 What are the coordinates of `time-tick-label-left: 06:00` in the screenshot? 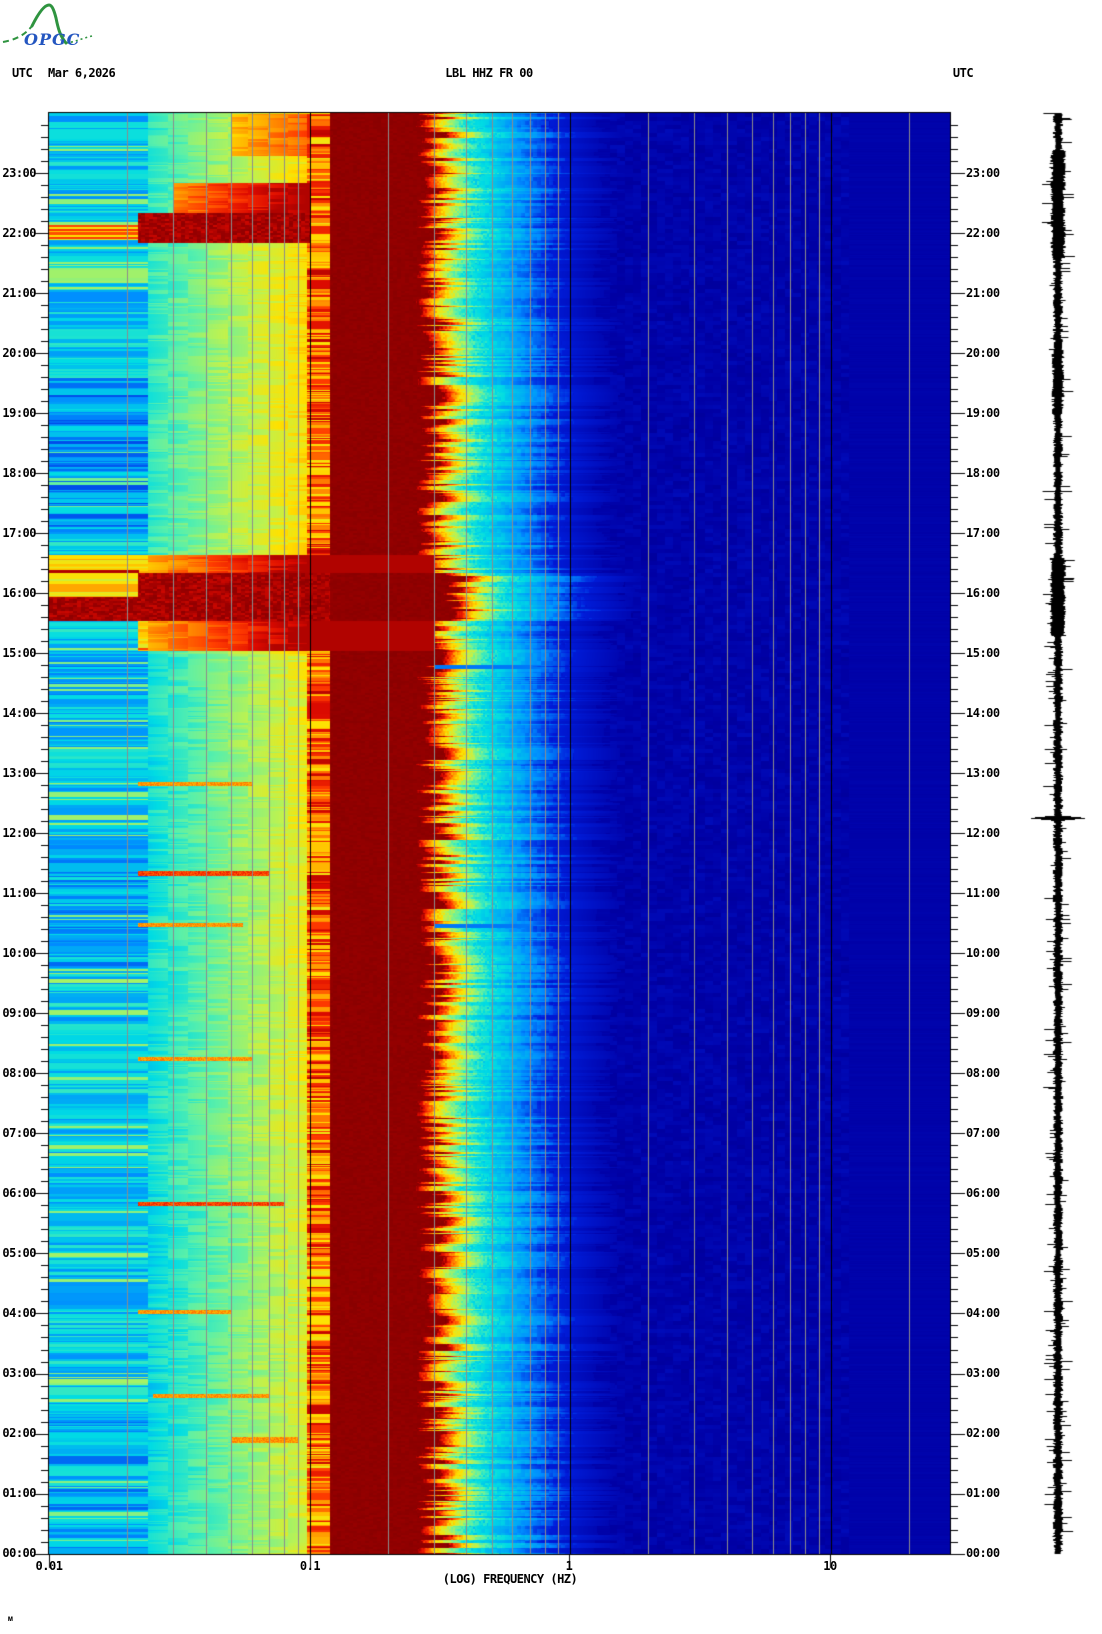 It's located at (19, 1193).